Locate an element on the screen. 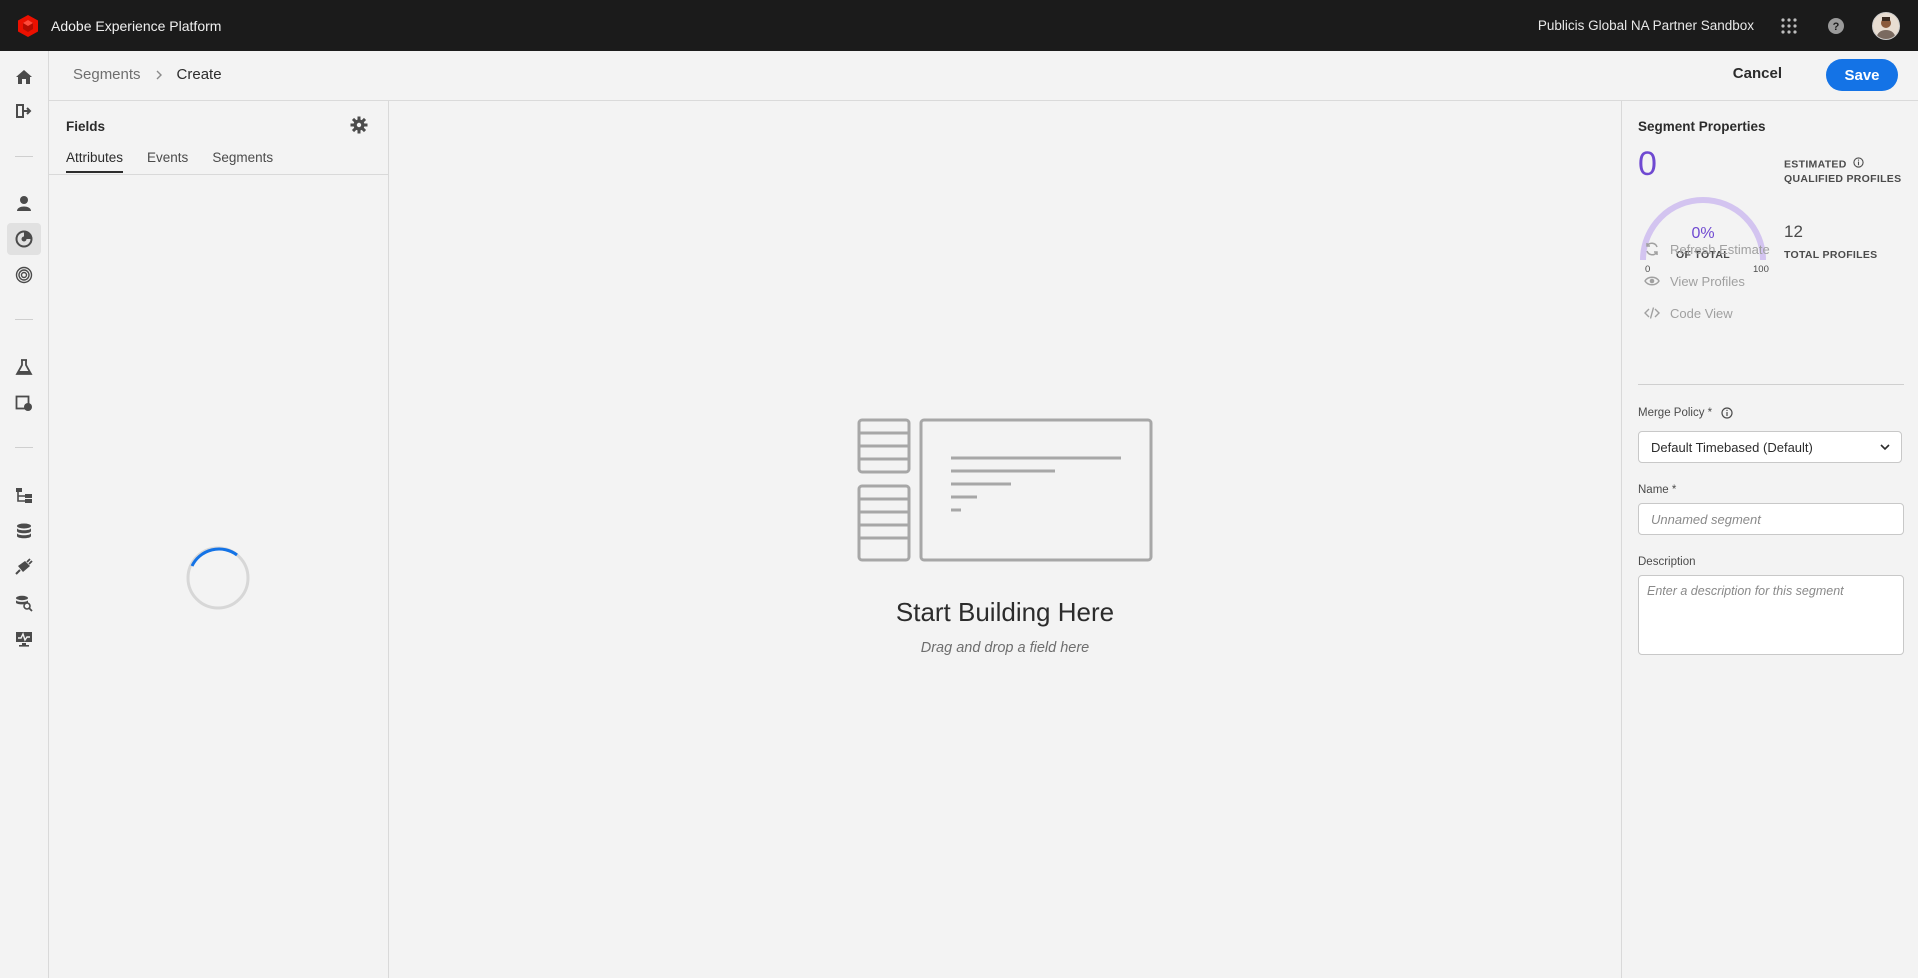 The image size is (1918, 978). refresh-estimate-button: Refresh Estimate is located at coordinates (1707, 249).